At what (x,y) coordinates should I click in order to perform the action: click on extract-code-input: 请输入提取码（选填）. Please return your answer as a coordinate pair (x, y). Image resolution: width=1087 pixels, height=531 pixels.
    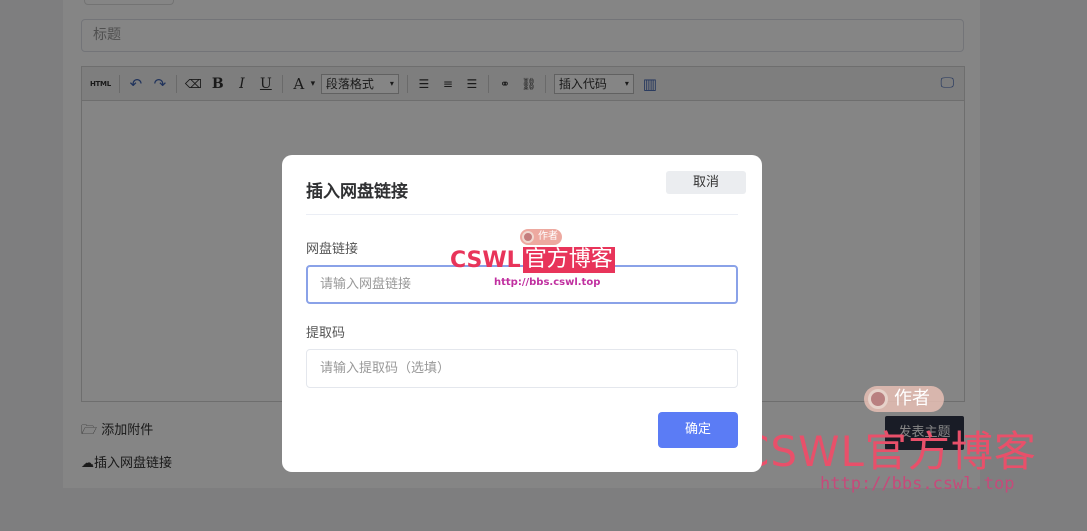
    Looking at the image, I should click on (522, 368).